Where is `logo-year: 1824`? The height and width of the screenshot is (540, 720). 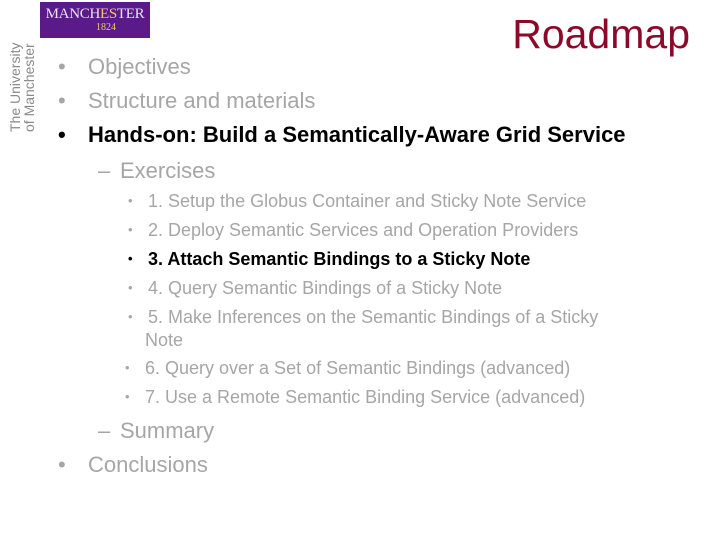 logo-year: 1824 is located at coordinates (106, 27).